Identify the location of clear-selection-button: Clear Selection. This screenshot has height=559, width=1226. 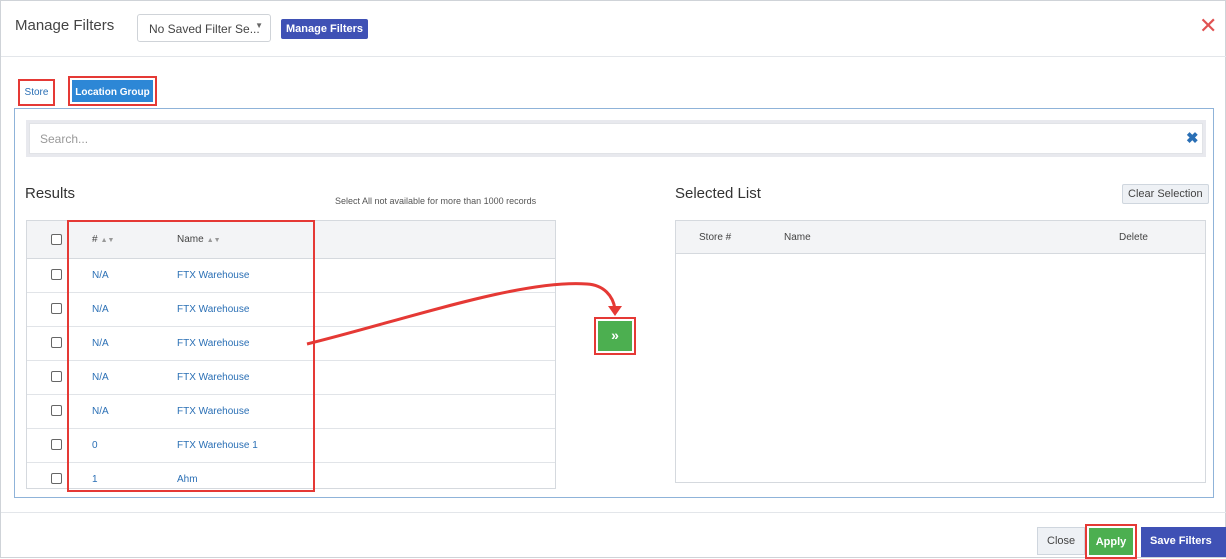
(1165, 194).